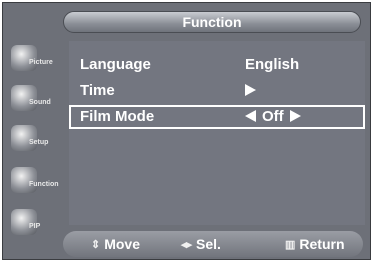 The image size is (375, 263). I want to click on hint-select: ◂▸ Sel., so click(201, 244).